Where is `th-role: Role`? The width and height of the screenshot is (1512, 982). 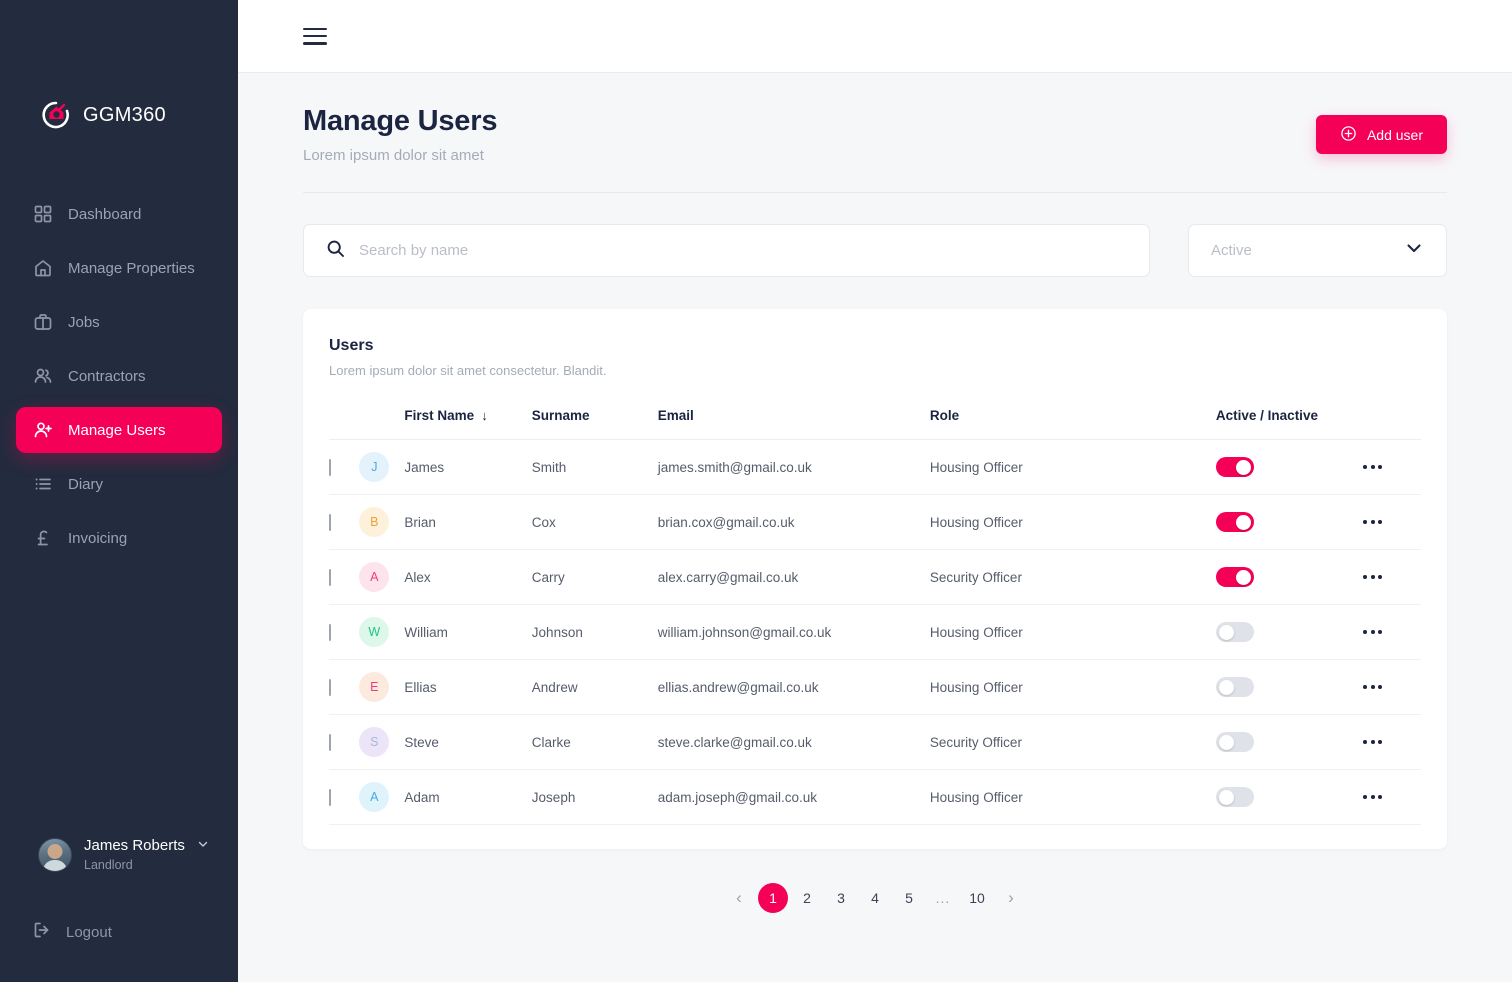
th-role: Role is located at coordinates (1072, 420).